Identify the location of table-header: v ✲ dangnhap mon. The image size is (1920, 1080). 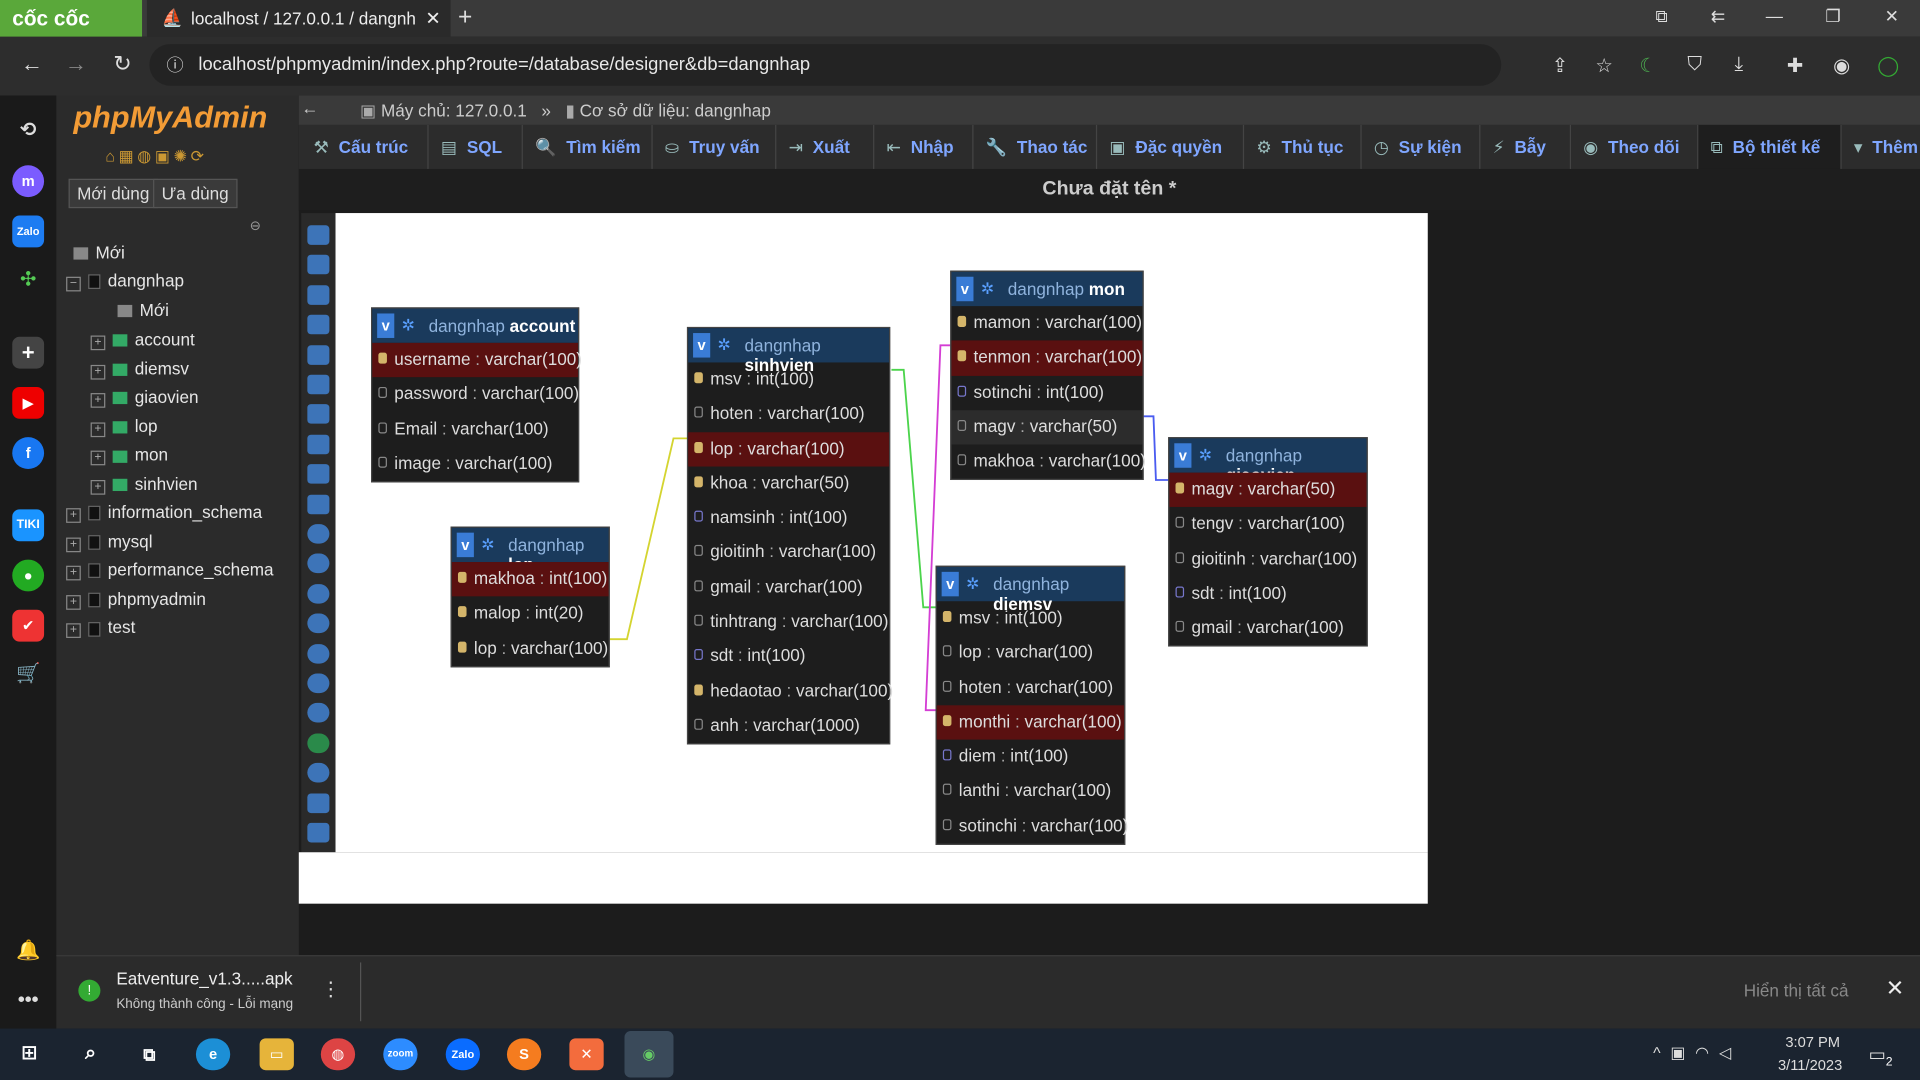
(1047, 289).